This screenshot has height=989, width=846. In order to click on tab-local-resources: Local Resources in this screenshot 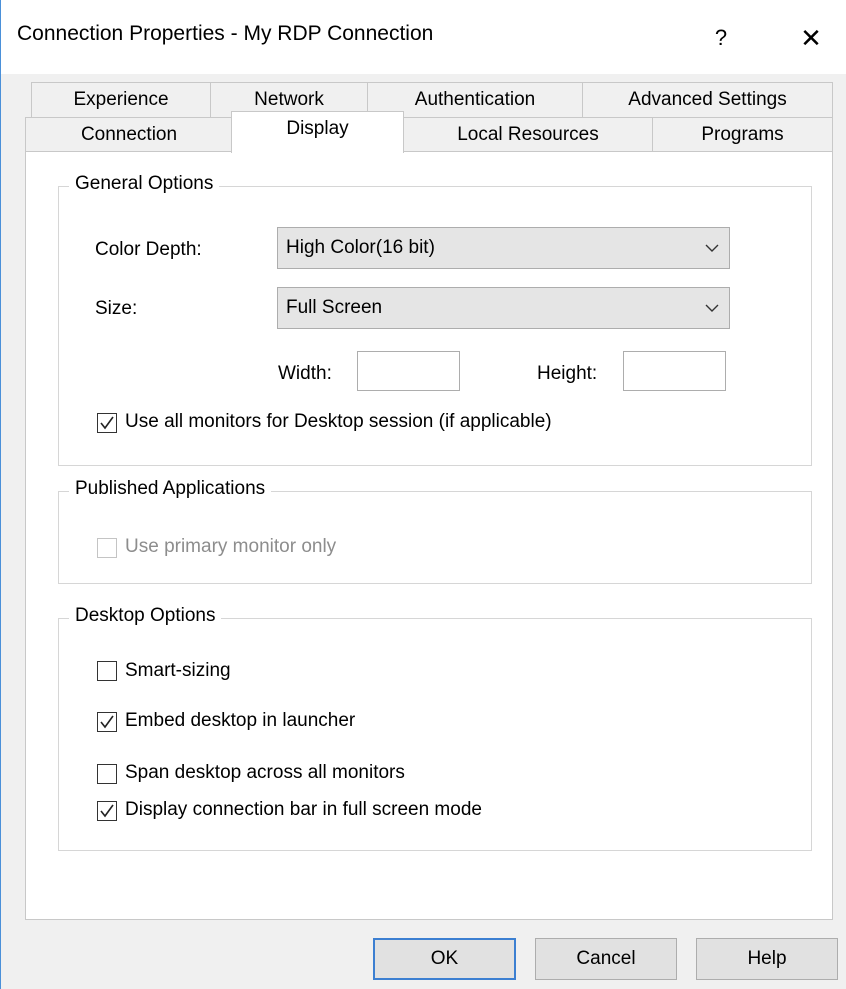, I will do `click(528, 135)`.